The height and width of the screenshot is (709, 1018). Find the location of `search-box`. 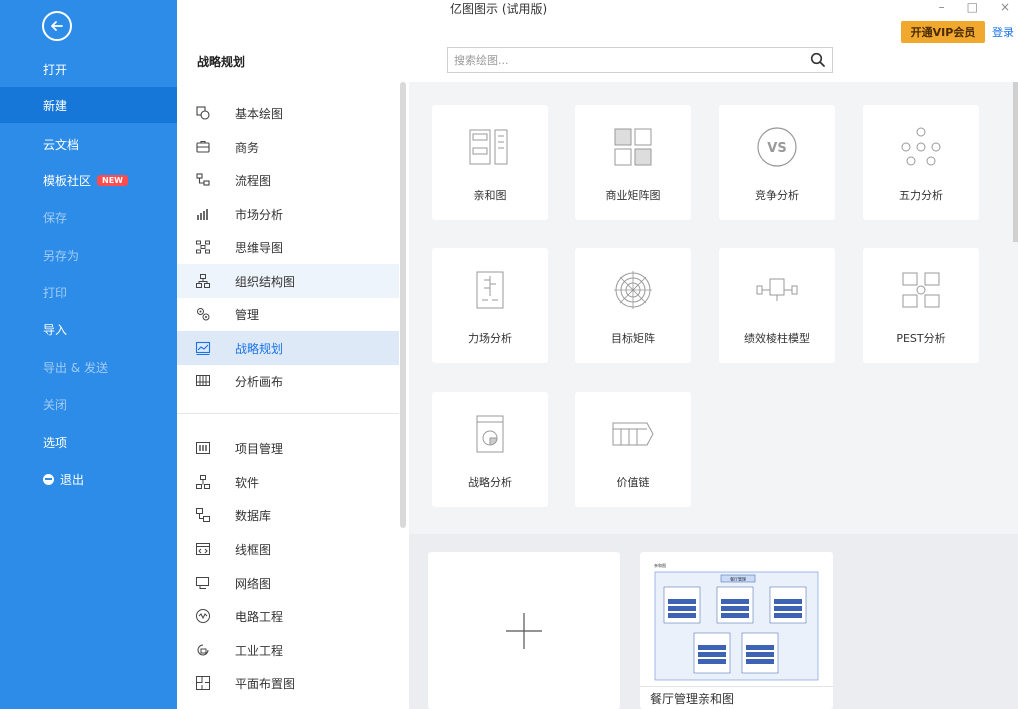

search-box is located at coordinates (640, 60).